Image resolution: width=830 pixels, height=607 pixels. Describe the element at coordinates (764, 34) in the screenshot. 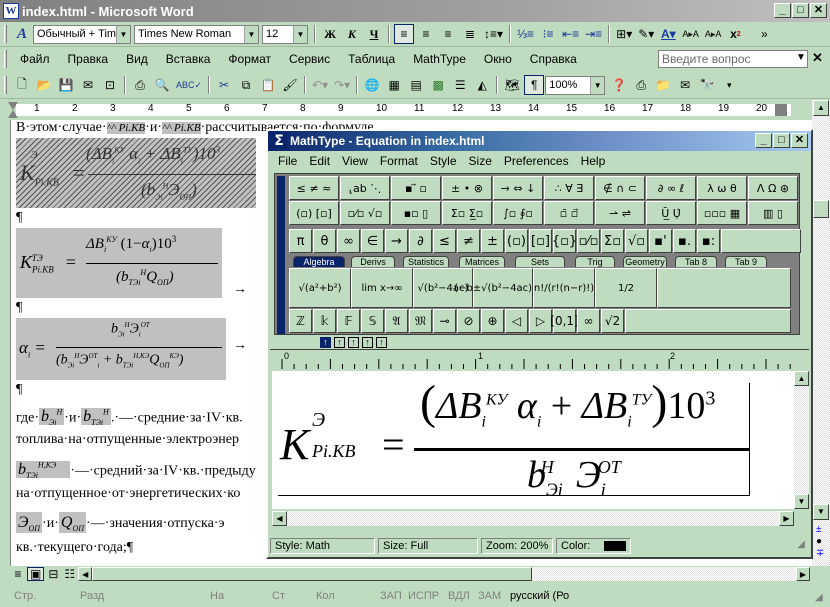

I see `toolbar-options-icon: »` at that location.